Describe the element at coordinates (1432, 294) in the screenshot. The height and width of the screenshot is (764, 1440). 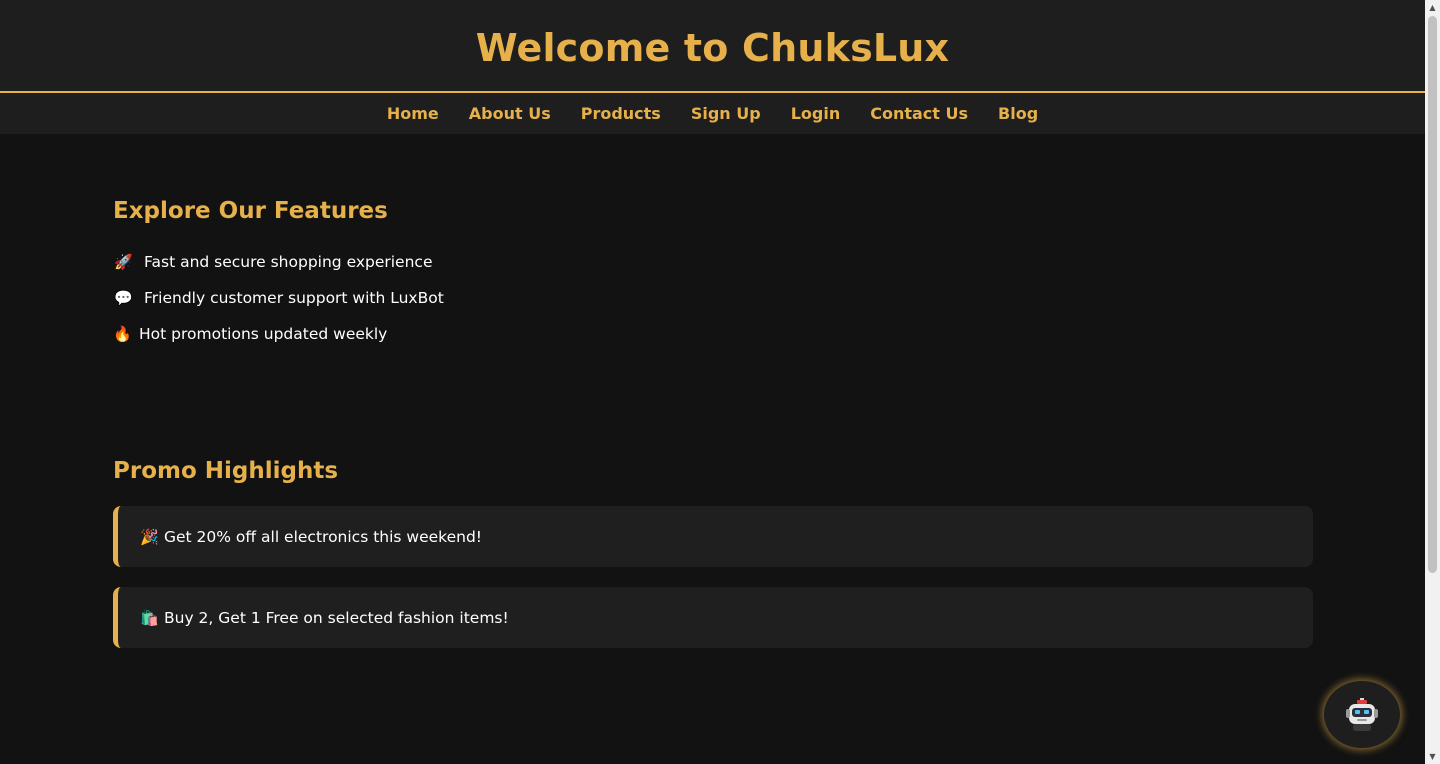
I see `scrollbar-thumb` at that location.